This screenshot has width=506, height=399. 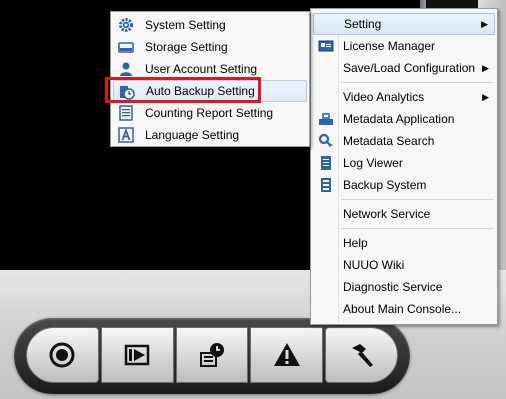 What do you see at coordinates (326, 185) in the screenshot?
I see `backup-system-icon` at bounding box center [326, 185].